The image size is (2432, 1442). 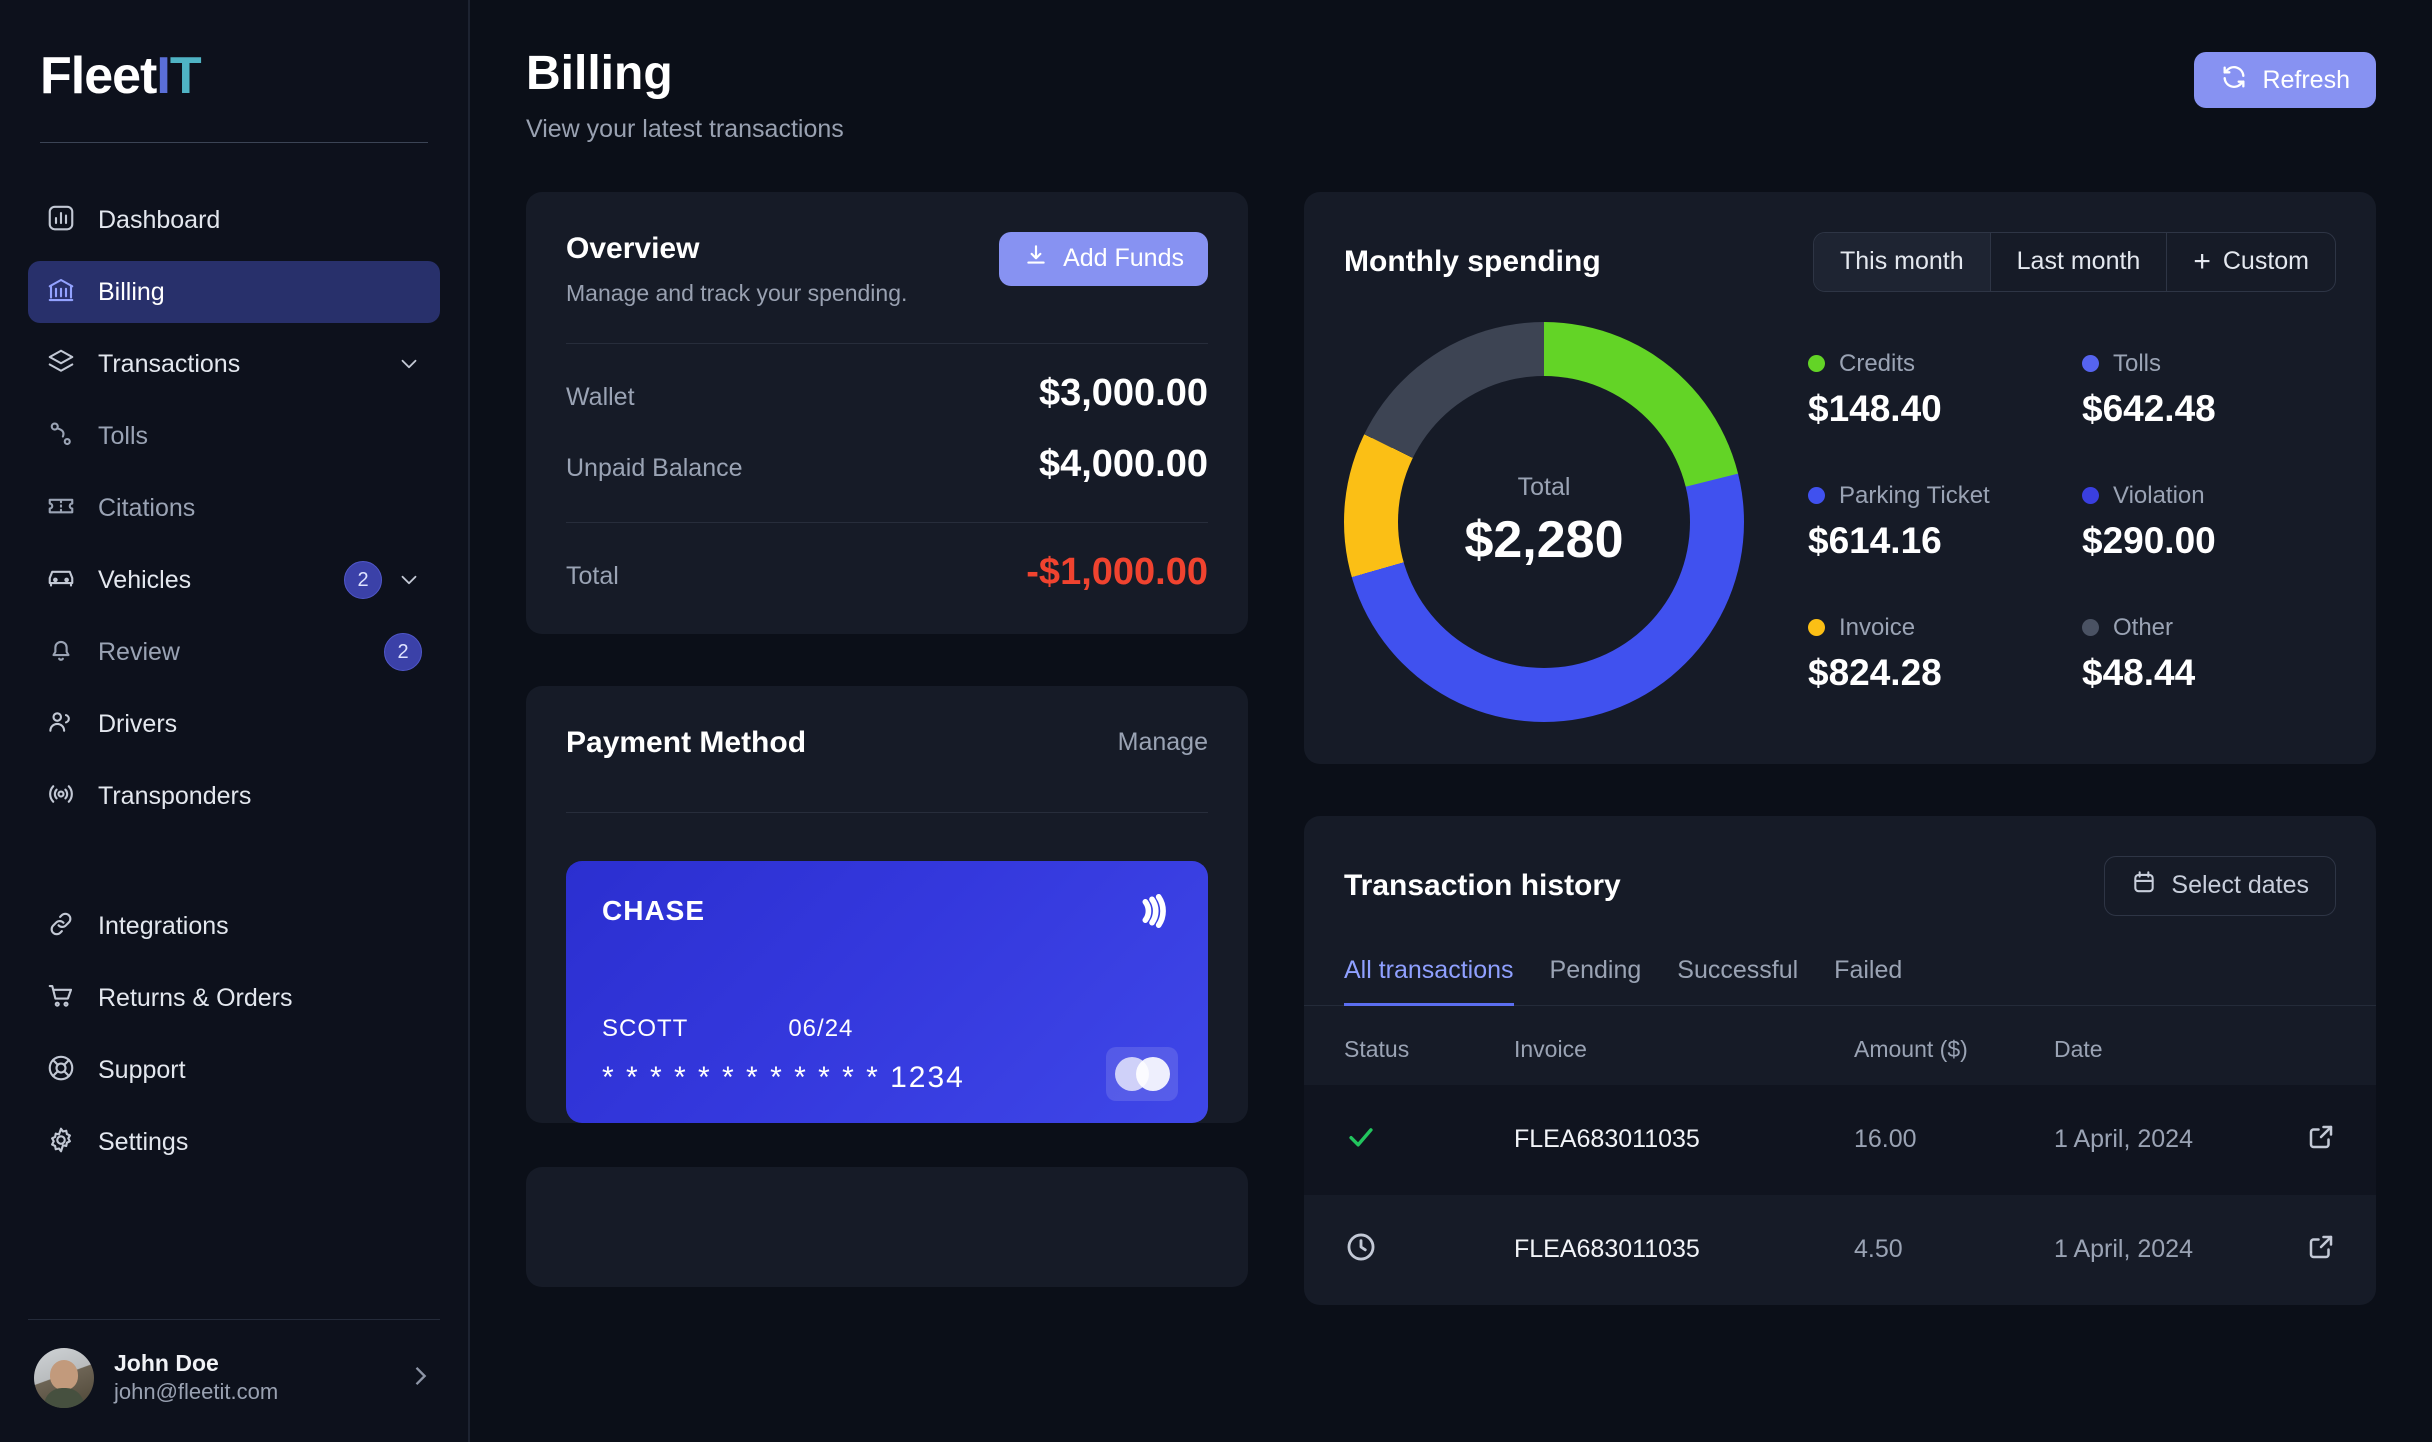 What do you see at coordinates (420, 1378) in the screenshot?
I see `chevron-right-icon` at bounding box center [420, 1378].